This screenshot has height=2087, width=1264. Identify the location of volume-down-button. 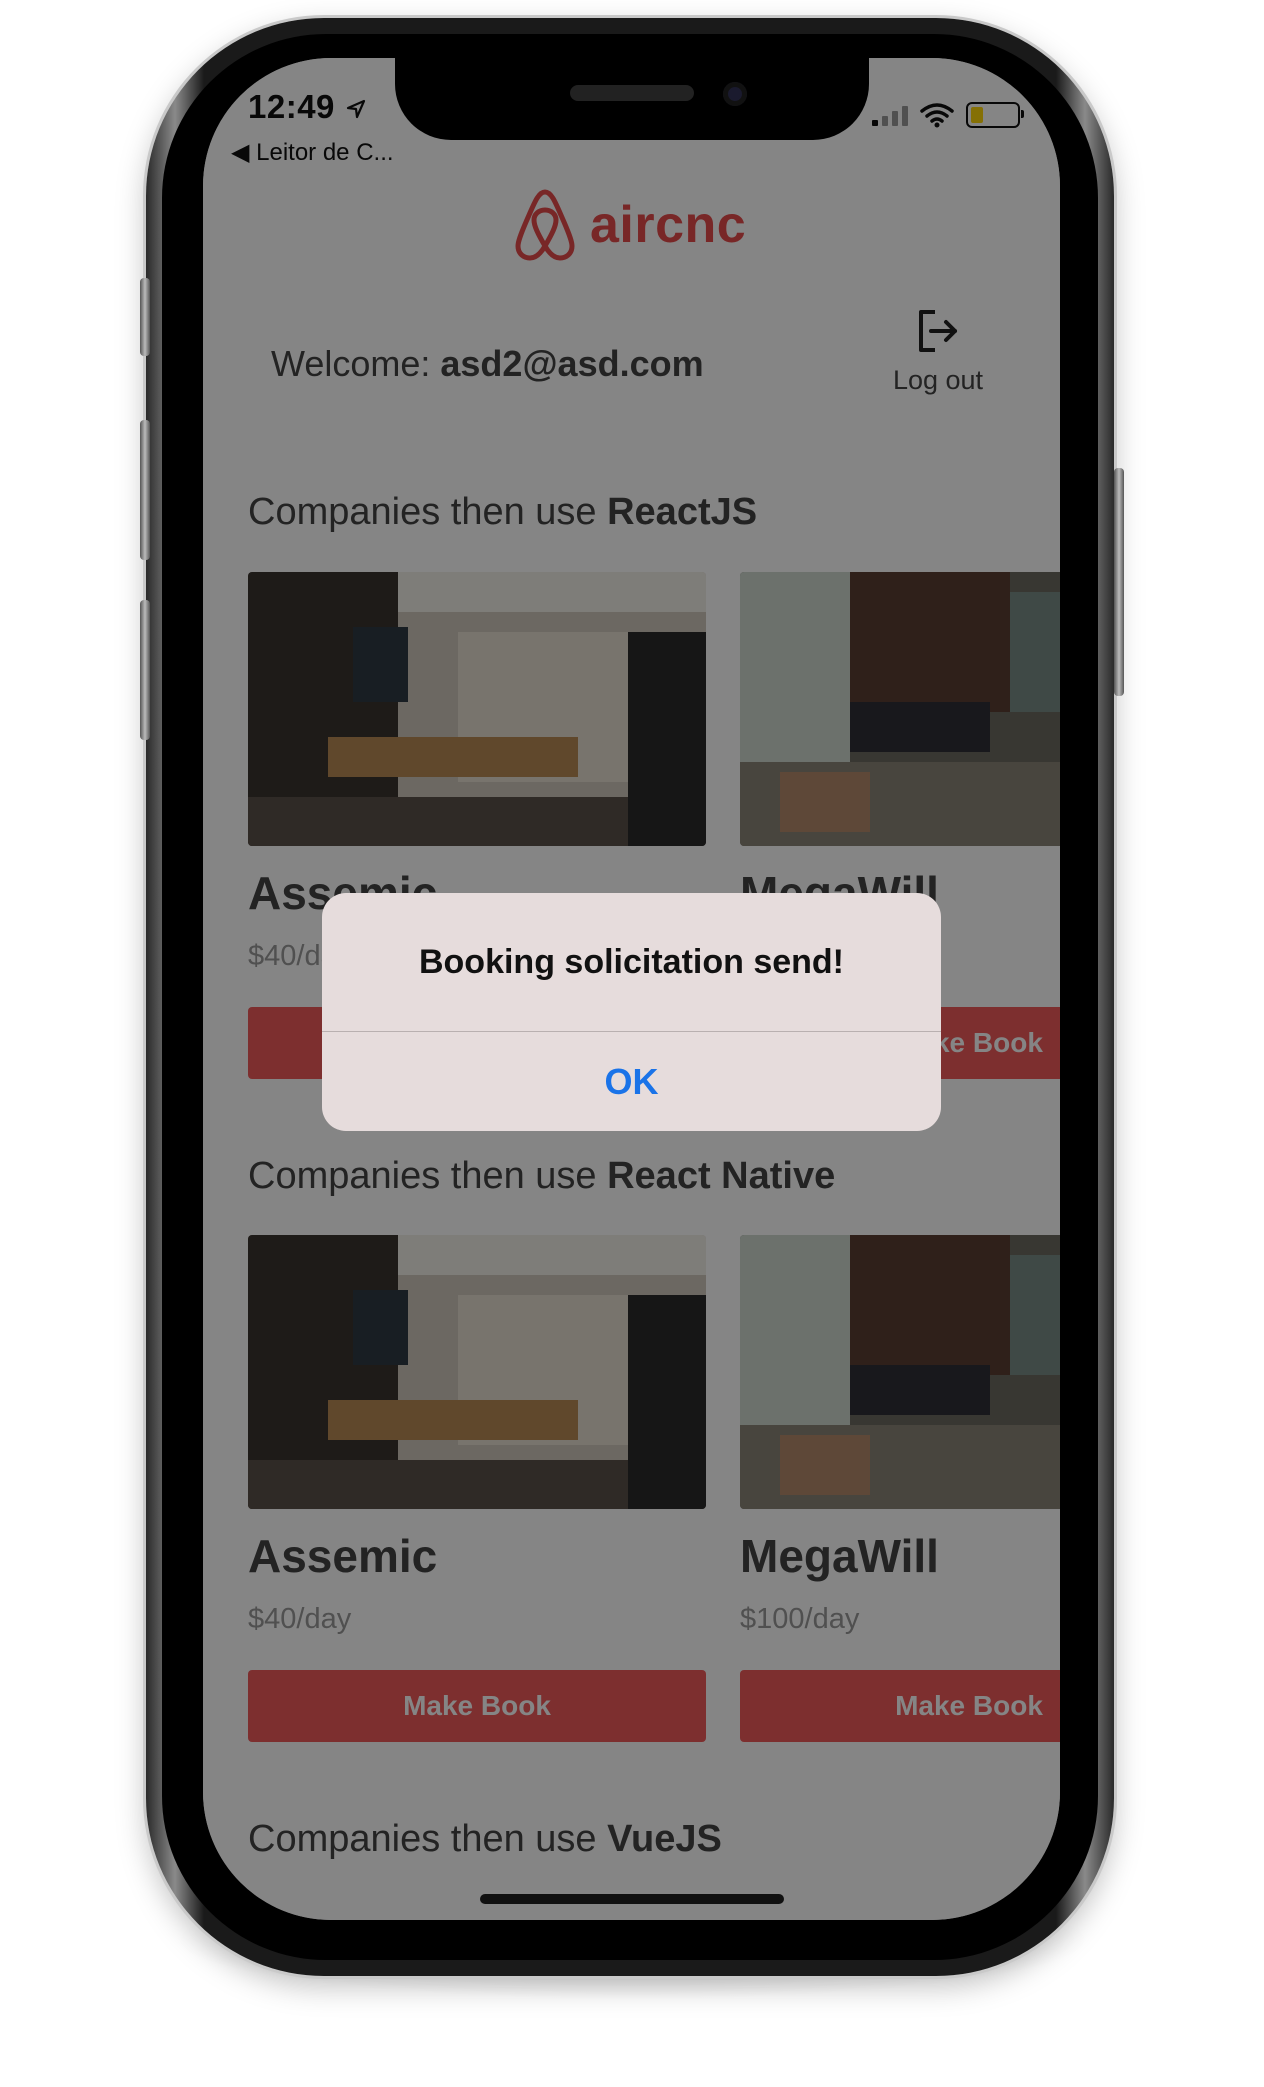
(145, 490).